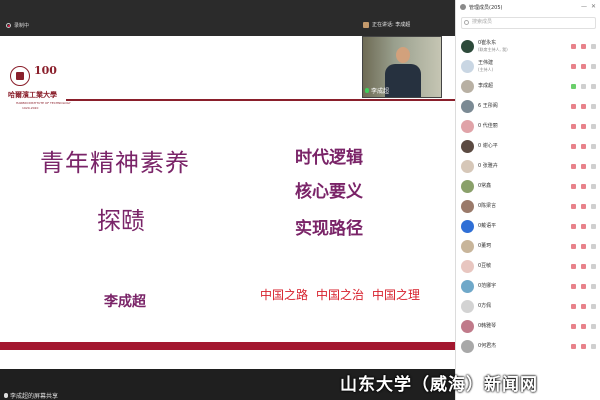 The width and height of the screenshot is (600, 400). I want to click on top-bar, so click(227, 18).